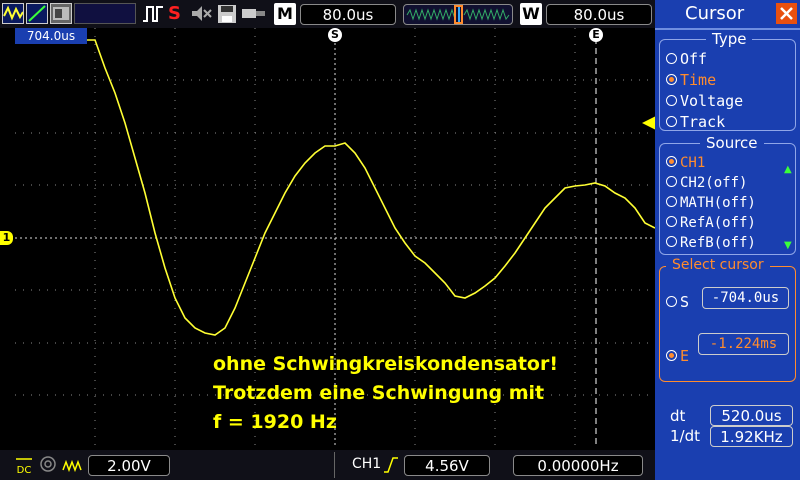  What do you see at coordinates (686, 59) in the screenshot?
I see `type-option-off: Off` at bounding box center [686, 59].